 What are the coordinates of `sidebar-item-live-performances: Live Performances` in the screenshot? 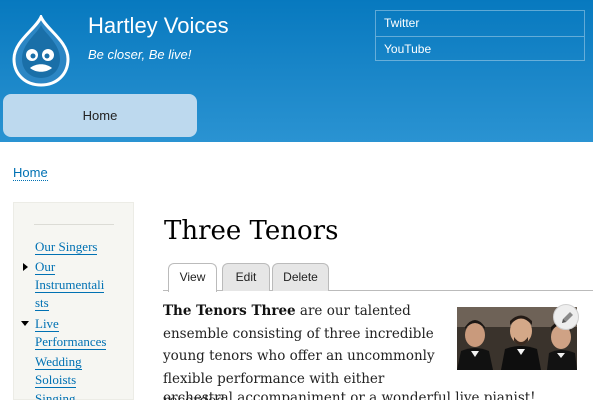 It's located at (71, 333).